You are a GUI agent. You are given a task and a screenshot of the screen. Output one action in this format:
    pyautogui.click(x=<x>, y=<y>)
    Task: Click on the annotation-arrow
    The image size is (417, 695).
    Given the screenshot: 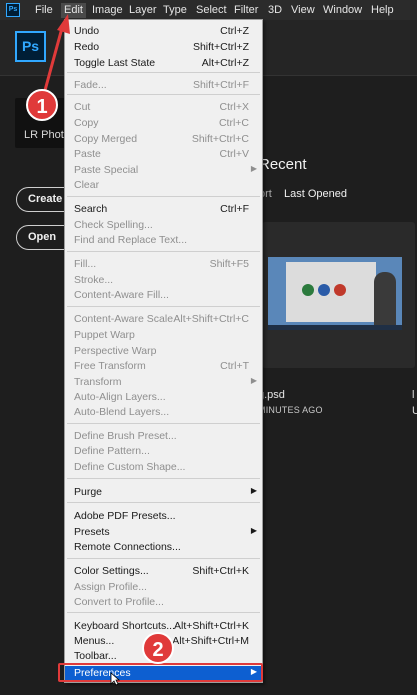 What is the action you would take?
    pyautogui.click(x=56, y=54)
    